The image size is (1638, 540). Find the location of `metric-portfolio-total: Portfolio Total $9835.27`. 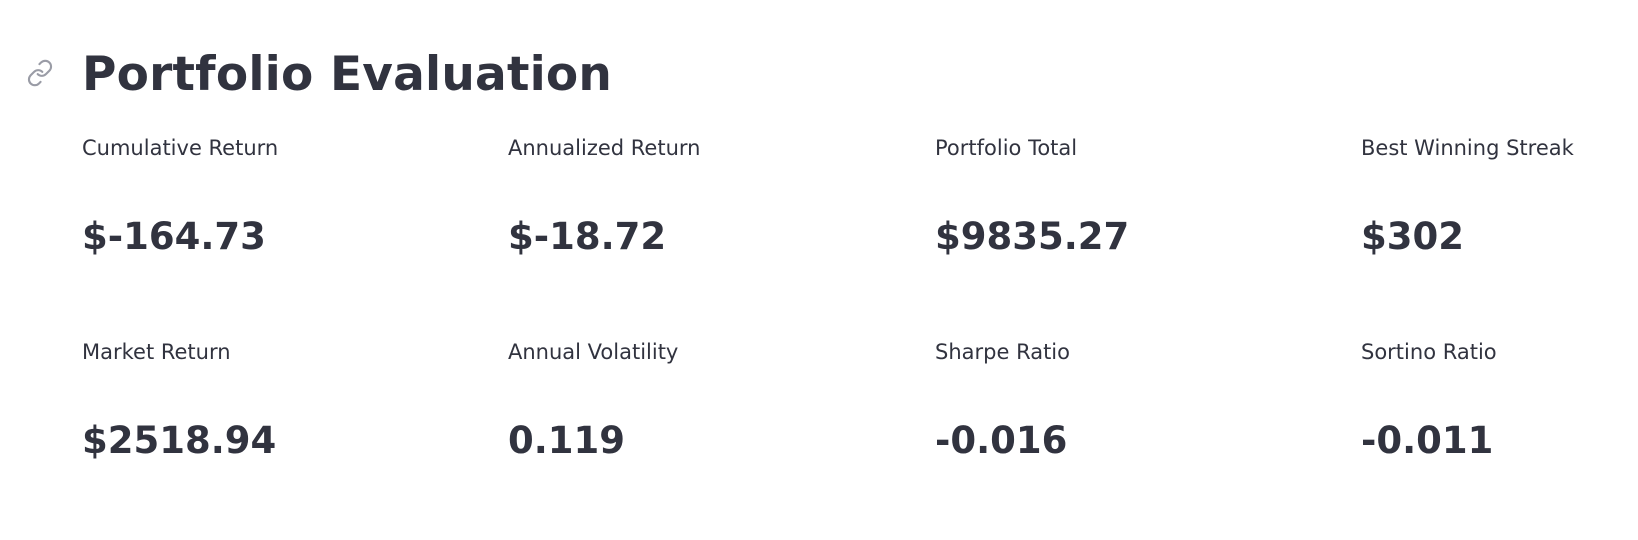

metric-portfolio-total: Portfolio Total $9835.27 is located at coordinates (1125, 197).